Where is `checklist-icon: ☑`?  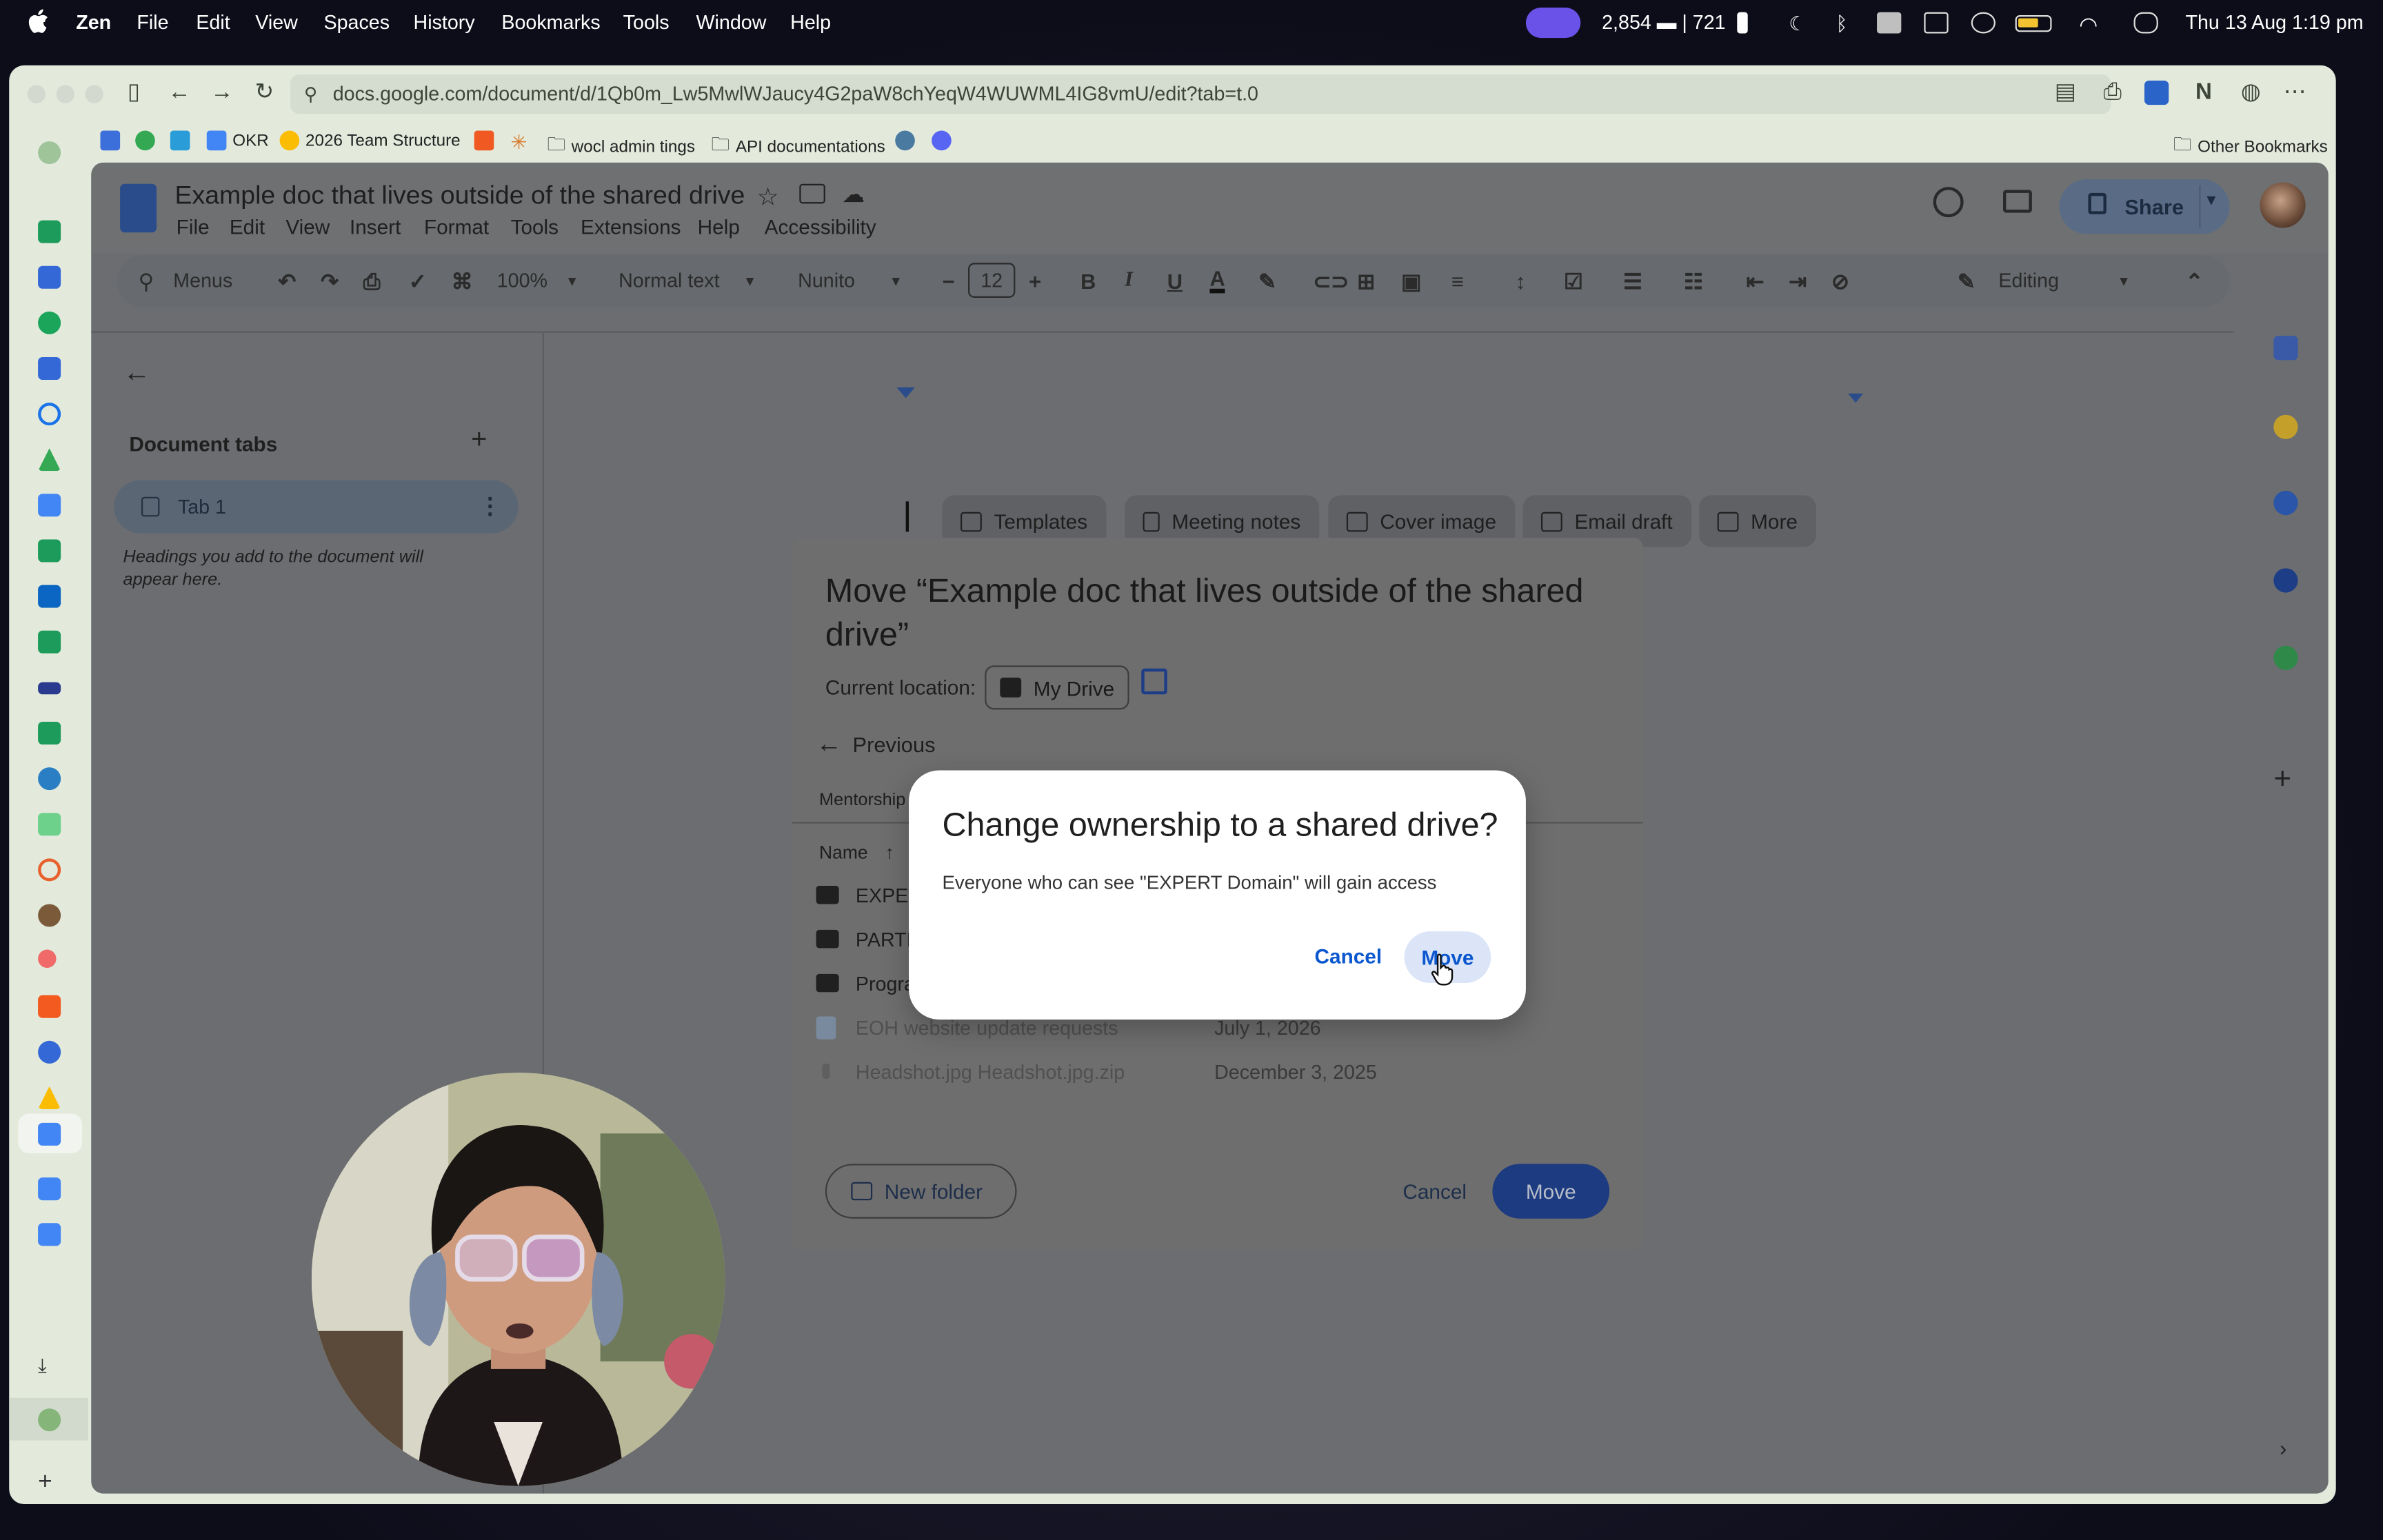
checklist-icon: ☑ is located at coordinates (1573, 281).